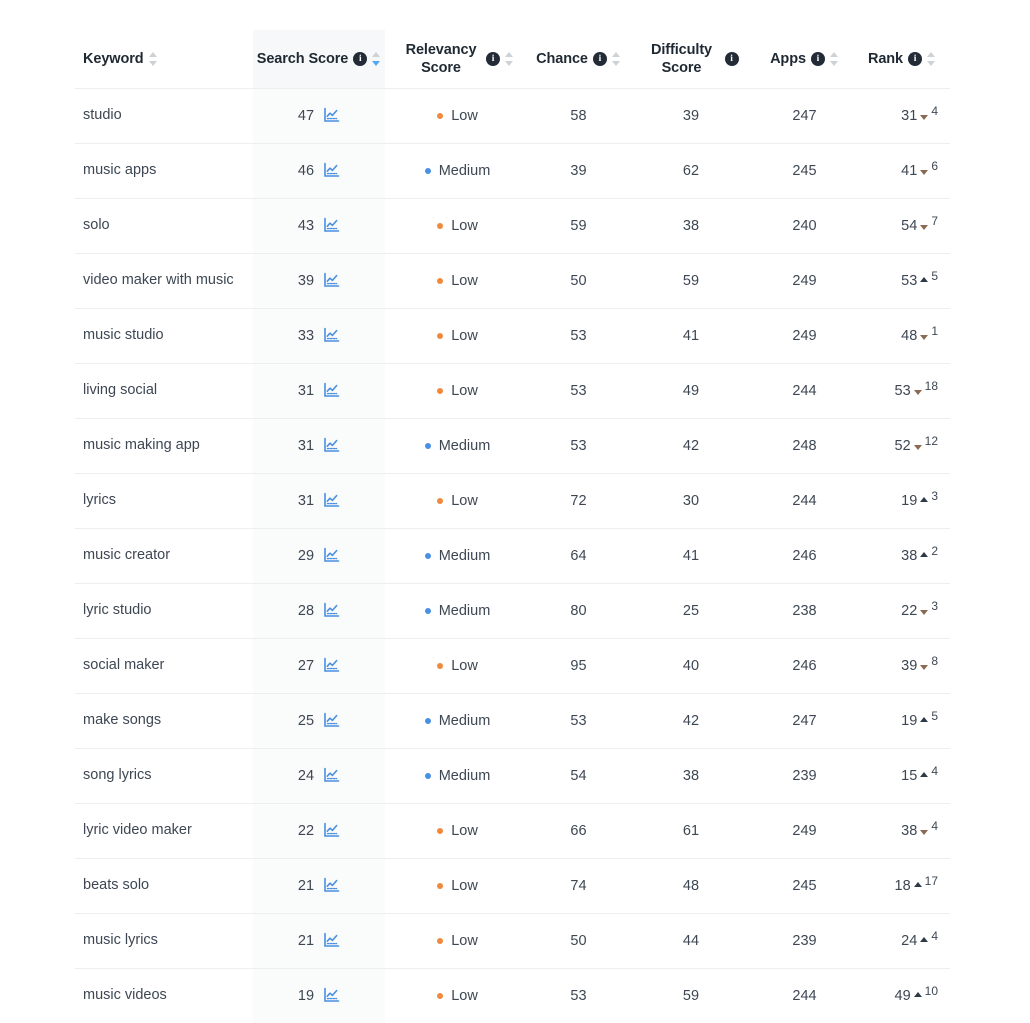 Image resolution: width=1030 pixels, height=1023 pixels. Describe the element at coordinates (512, 831) in the screenshot. I see `table-row: lyric video maker 22 Low 66 61 249 38 4` at that location.